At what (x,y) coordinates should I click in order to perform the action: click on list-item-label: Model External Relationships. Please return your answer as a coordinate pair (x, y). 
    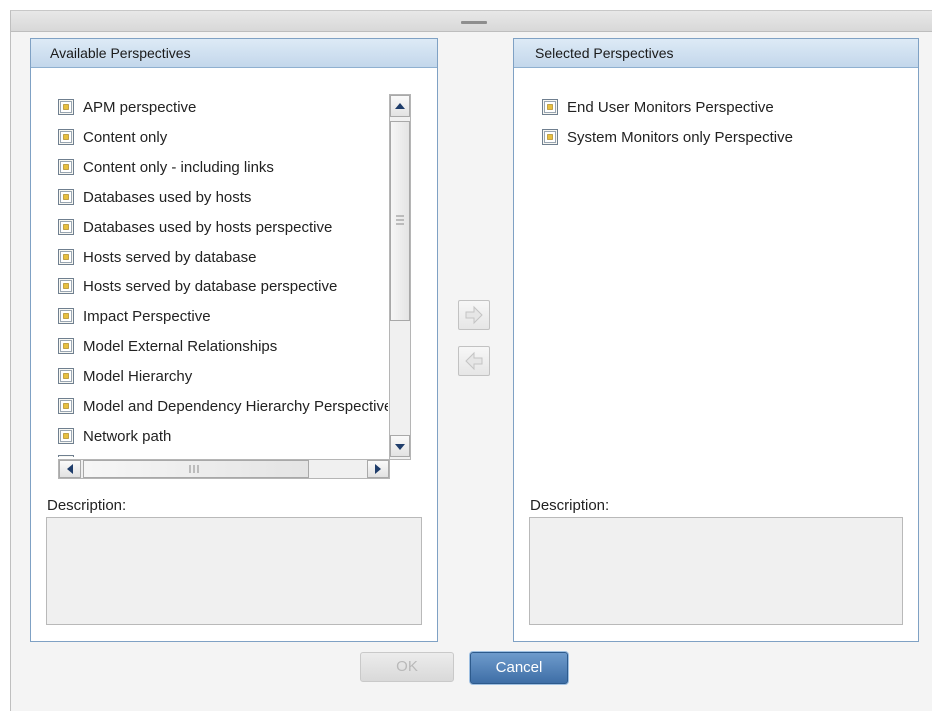
    Looking at the image, I should click on (180, 347).